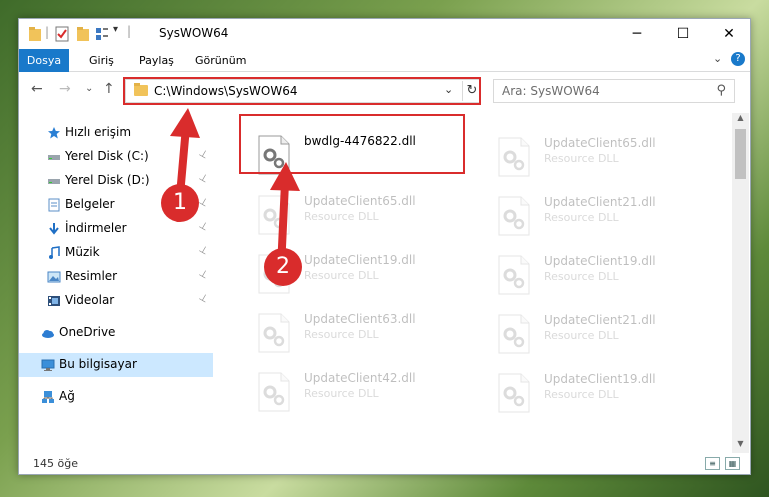 Image resolution: width=769 pixels, height=497 pixels. Describe the element at coordinates (180, 203) in the screenshot. I see `step-1-badge: 1` at that location.